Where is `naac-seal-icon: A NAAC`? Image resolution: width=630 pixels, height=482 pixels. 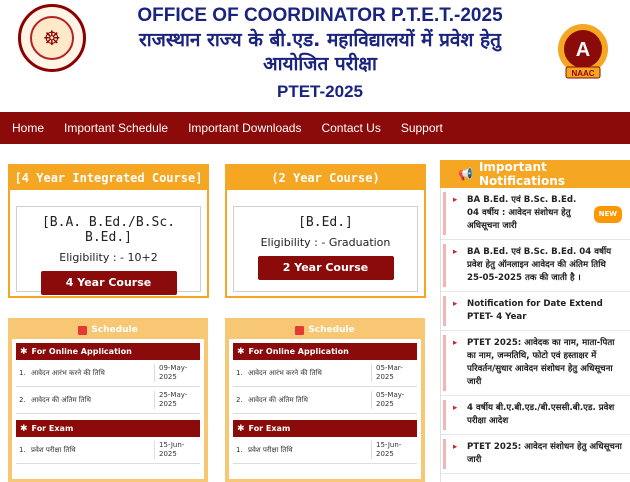 naac-seal-icon: A NAAC is located at coordinates (583, 51).